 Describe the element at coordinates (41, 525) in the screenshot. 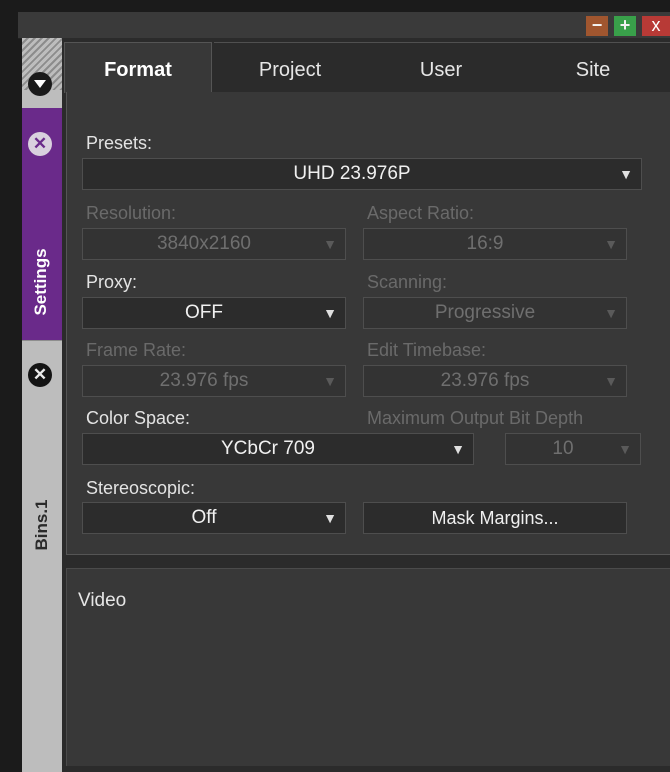

I see `side-tab-bins-label: Bins.1` at that location.